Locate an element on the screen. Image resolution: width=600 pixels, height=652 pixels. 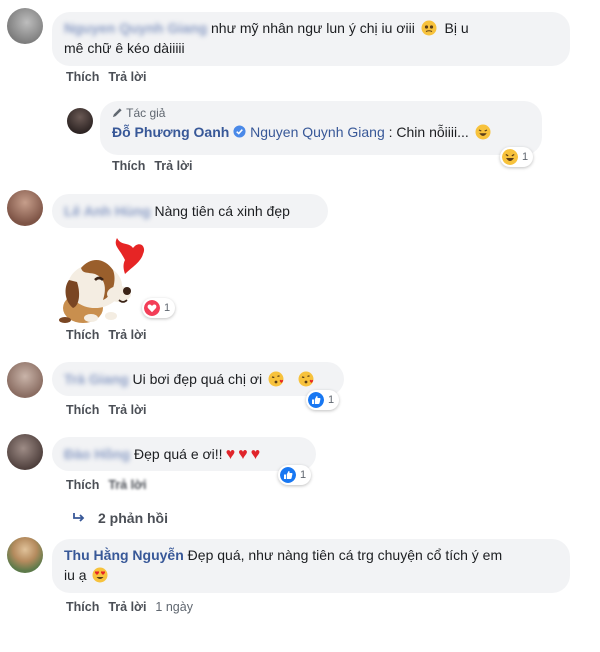
comment-text: iu ạ is located at coordinates (75, 575).